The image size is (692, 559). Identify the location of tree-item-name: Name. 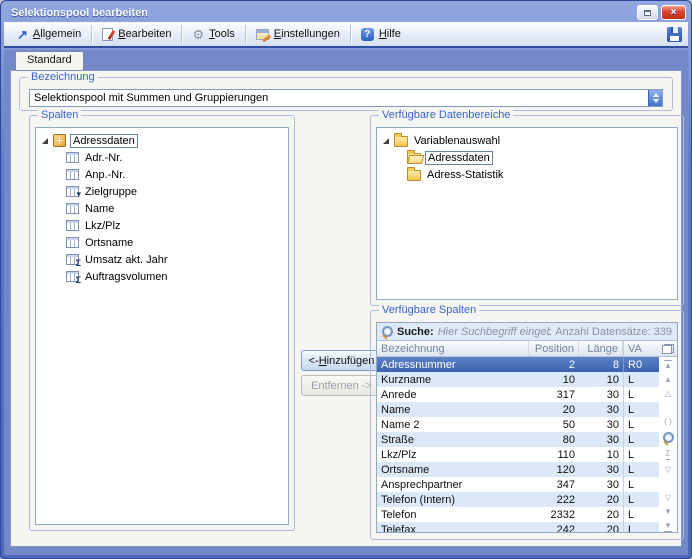
(165, 208).